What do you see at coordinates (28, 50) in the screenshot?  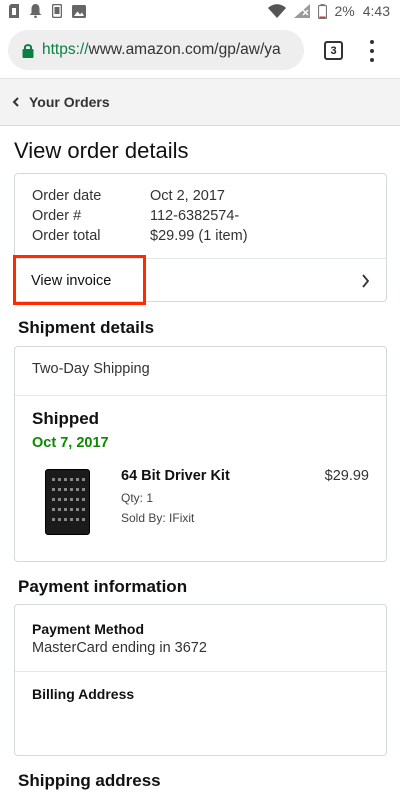 I see `lock-icon` at bounding box center [28, 50].